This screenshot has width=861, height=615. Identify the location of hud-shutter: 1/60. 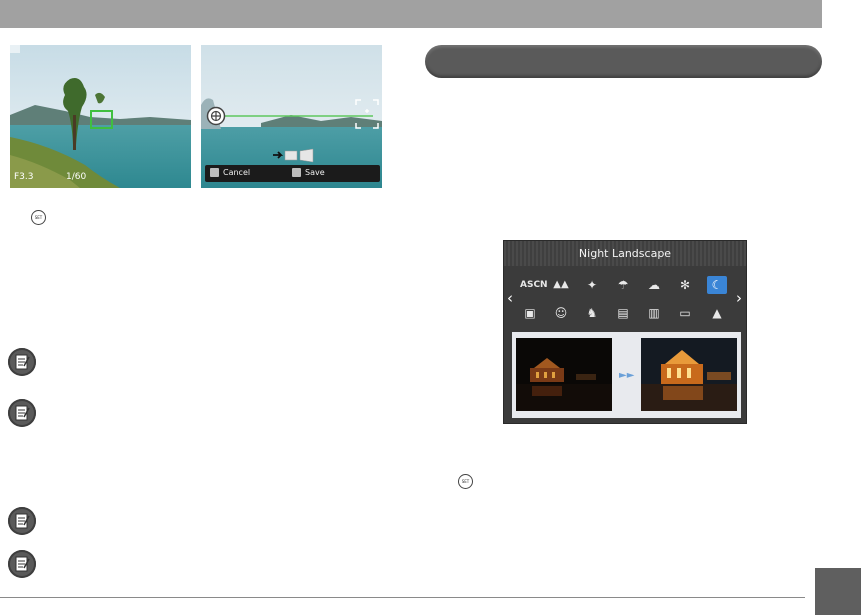
(76, 177).